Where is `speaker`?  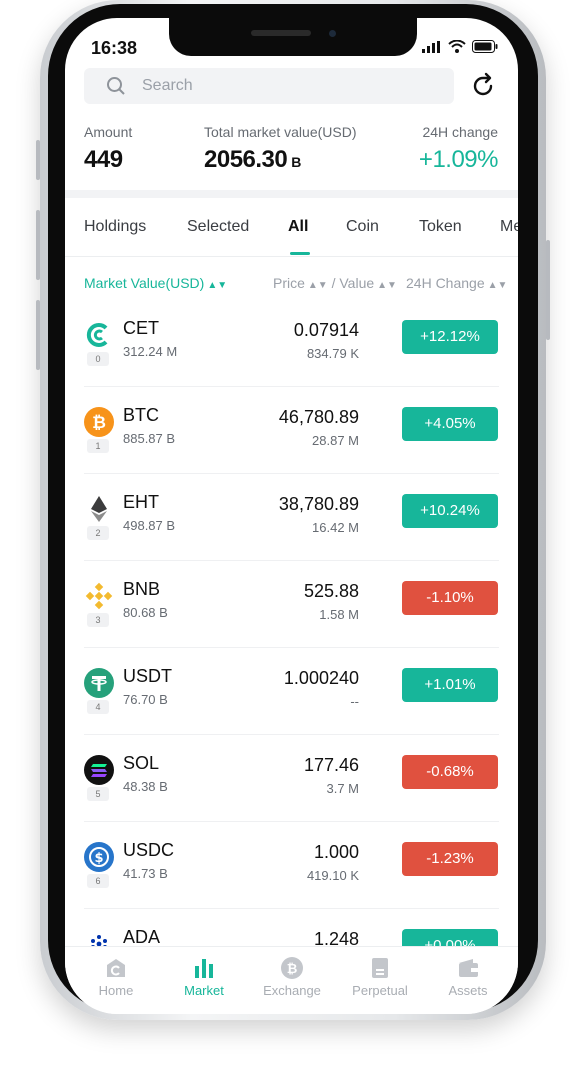
speaker is located at coordinates (281, 33).